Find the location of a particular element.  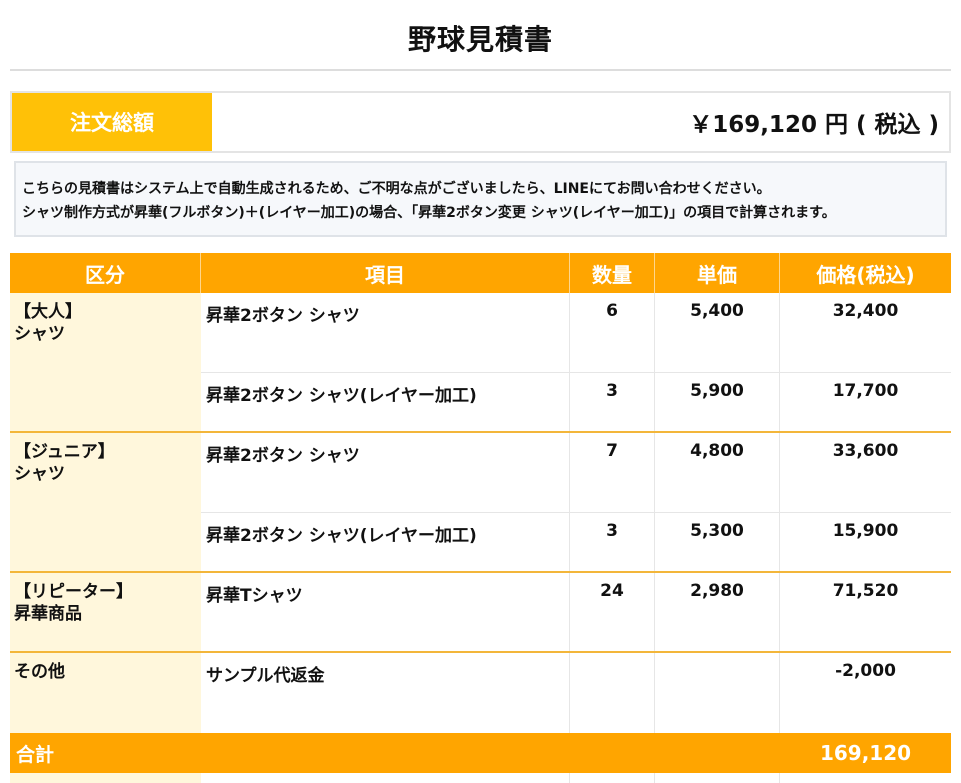

row-unit: 5,300 is located at coordinates (717, 542).